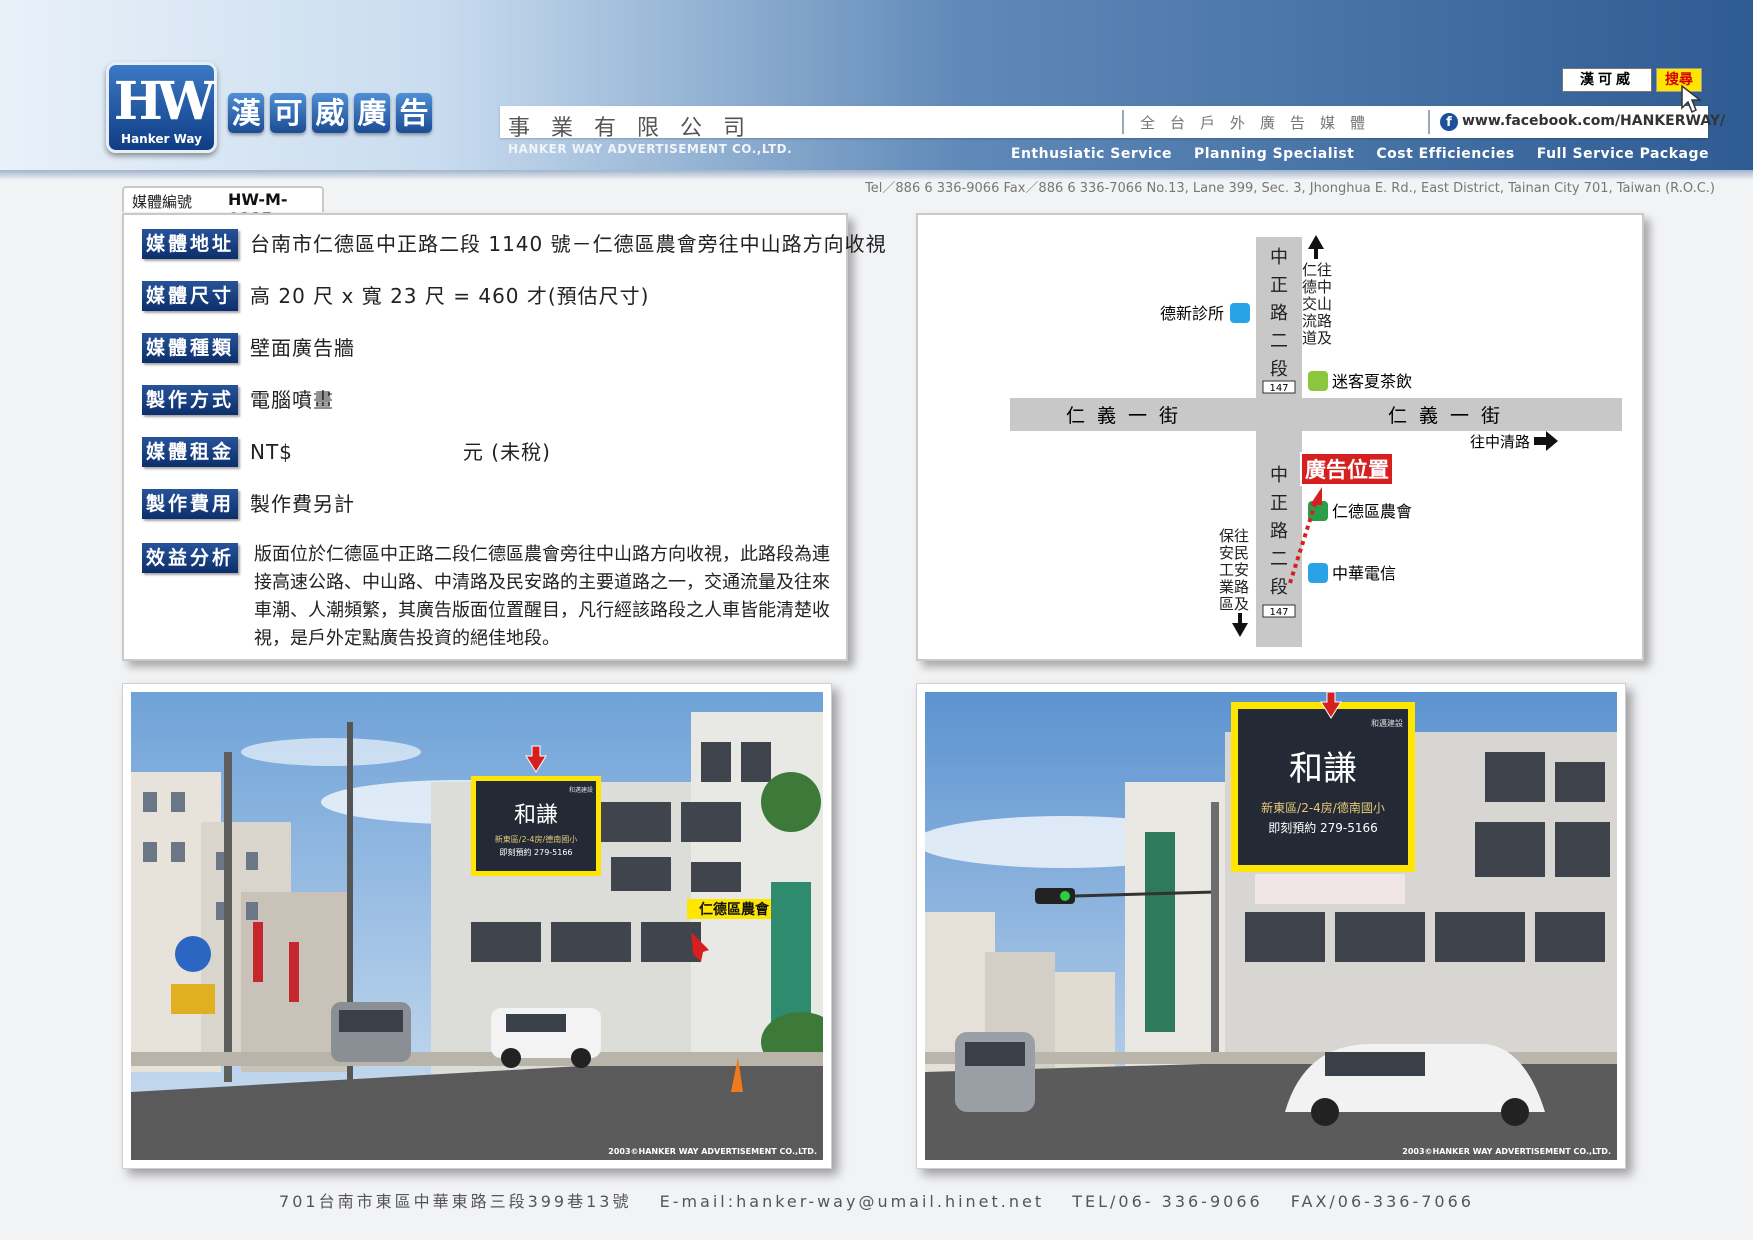 This screenshot has height=1240, width=1753. Describe the element at coordinates (450, 296) in the screenshot. I see `row-value: 高 20 尺 x 寬 23 尺 = 460 才(預估尺寸)` at that location.